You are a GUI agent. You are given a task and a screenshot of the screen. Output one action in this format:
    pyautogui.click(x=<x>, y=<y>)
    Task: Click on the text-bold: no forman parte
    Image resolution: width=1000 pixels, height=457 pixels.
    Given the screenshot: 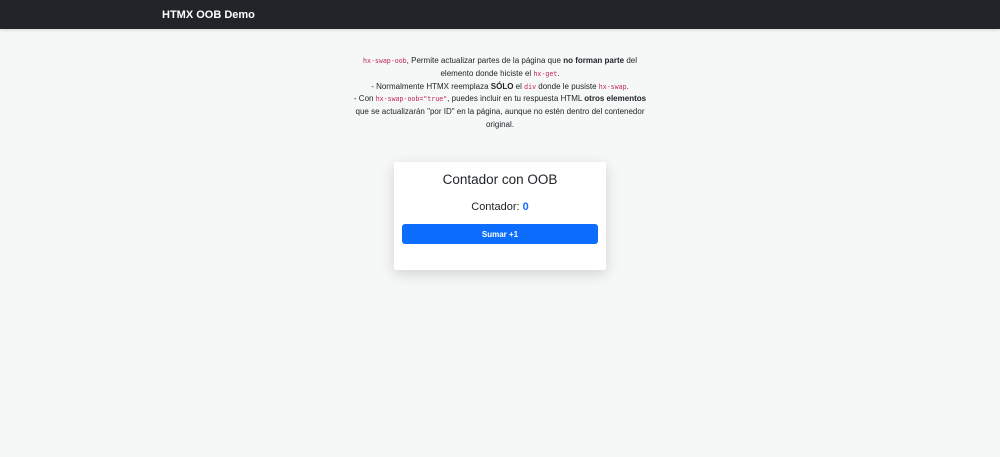 What is the action you would take?
    pyautogui.click(x=594, y=60)
    